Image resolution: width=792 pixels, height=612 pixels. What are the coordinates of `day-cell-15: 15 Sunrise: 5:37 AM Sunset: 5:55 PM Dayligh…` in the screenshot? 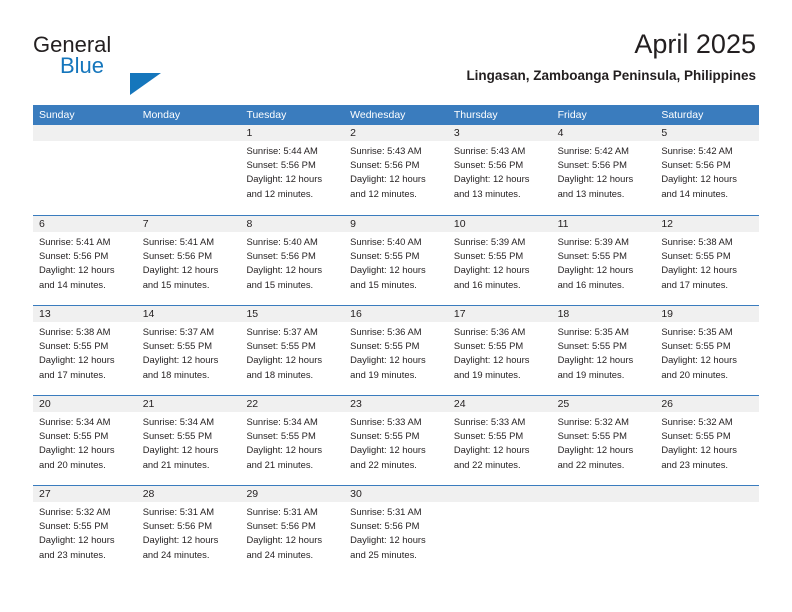 It's located at (292, 350).